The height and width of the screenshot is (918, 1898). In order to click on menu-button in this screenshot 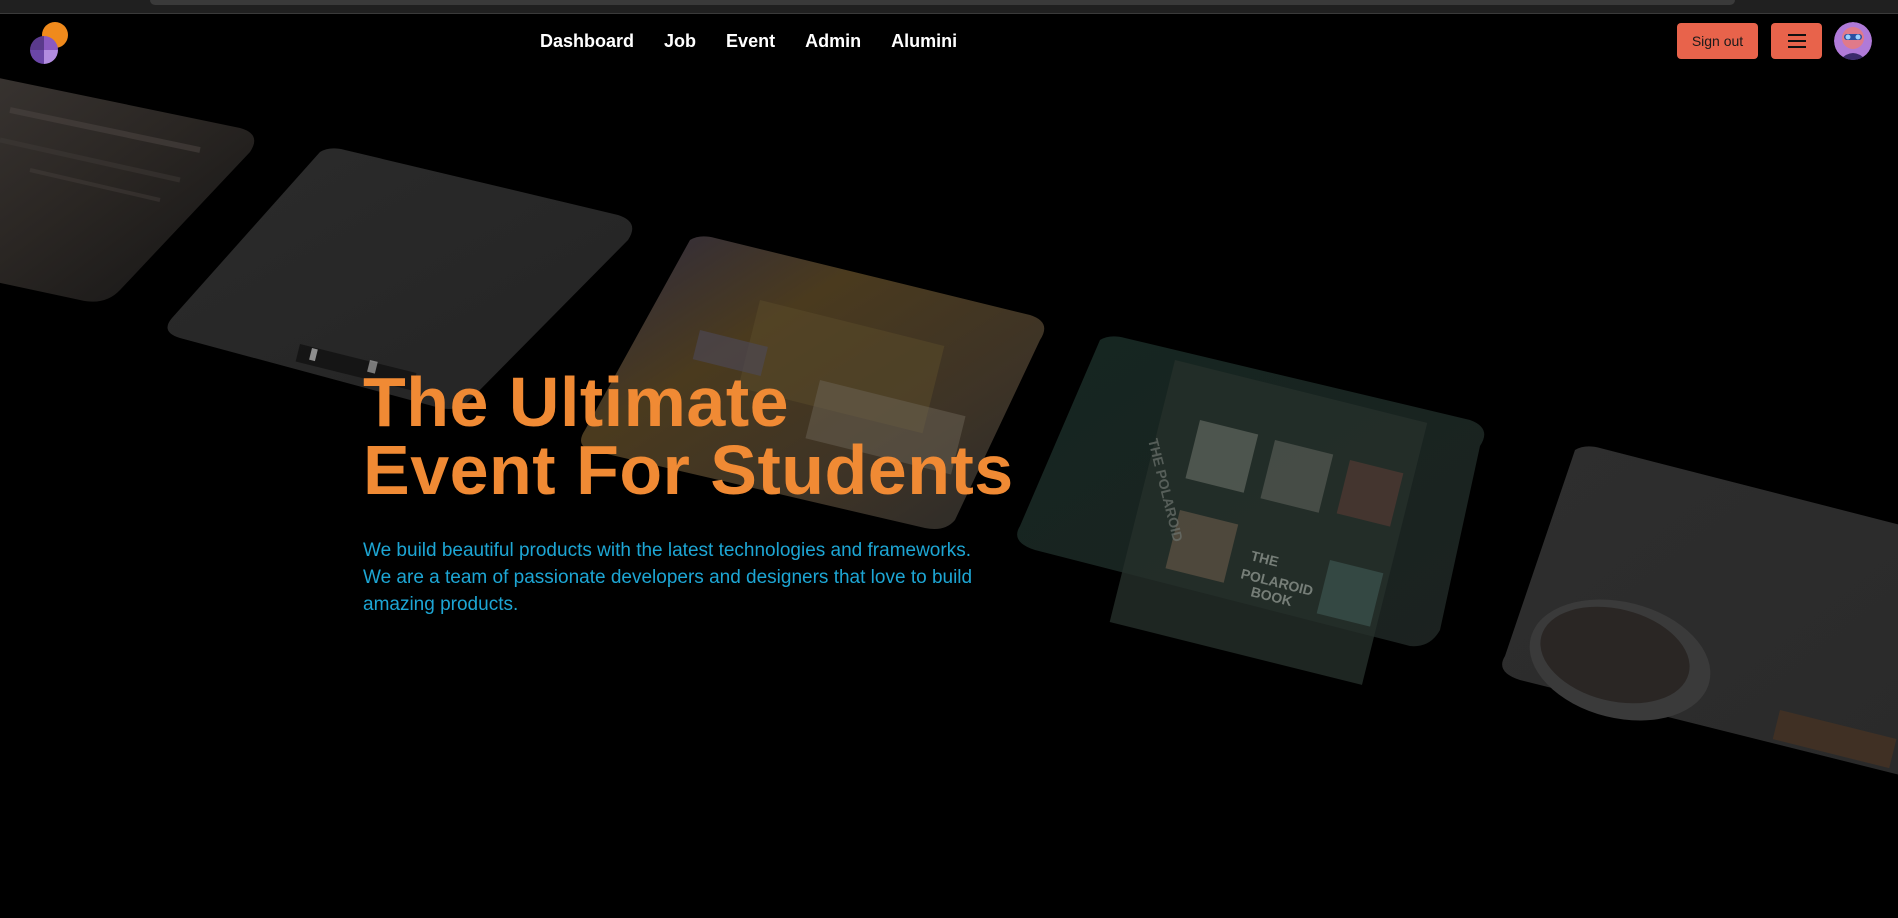, I will do `click(1796, 41)`.